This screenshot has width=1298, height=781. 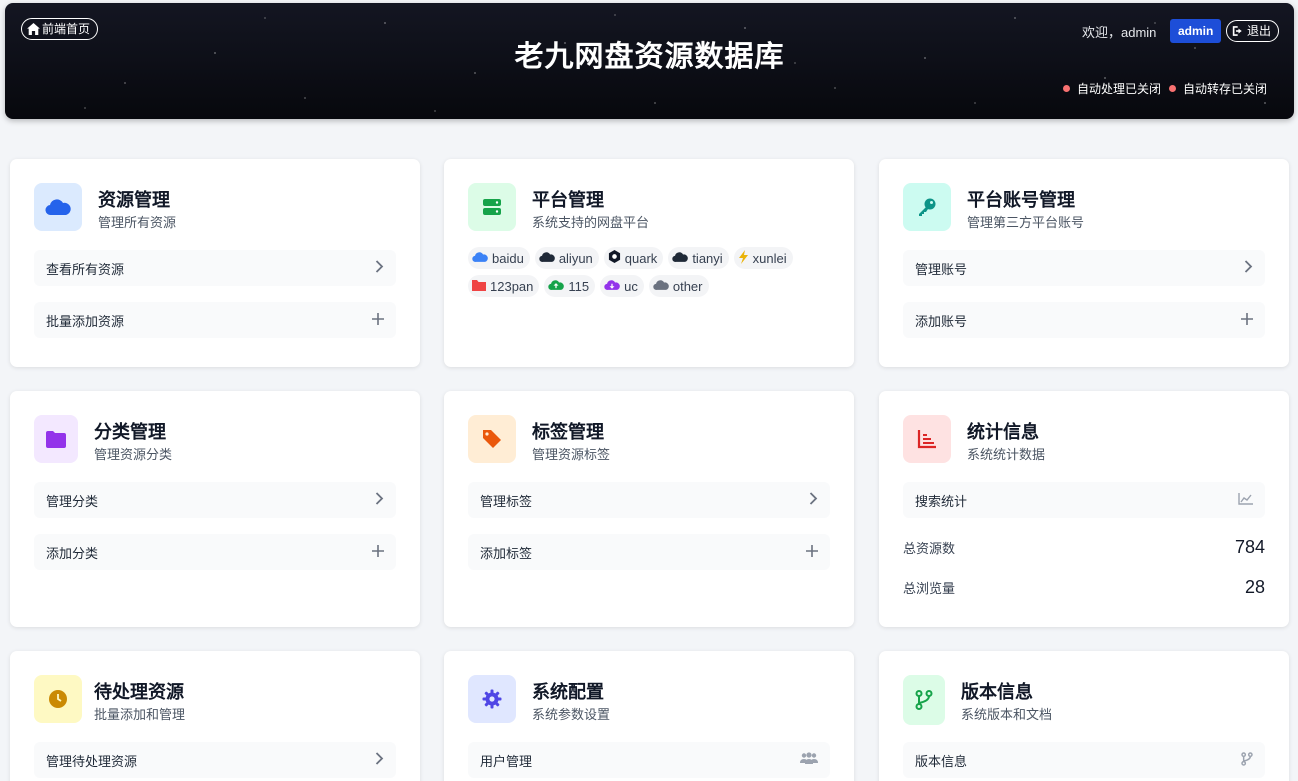 What do you see at coordinates (571, 454) in the screenshot?
I see `card-subtitle: 管理资源标签` at bounding box center [571, 454].